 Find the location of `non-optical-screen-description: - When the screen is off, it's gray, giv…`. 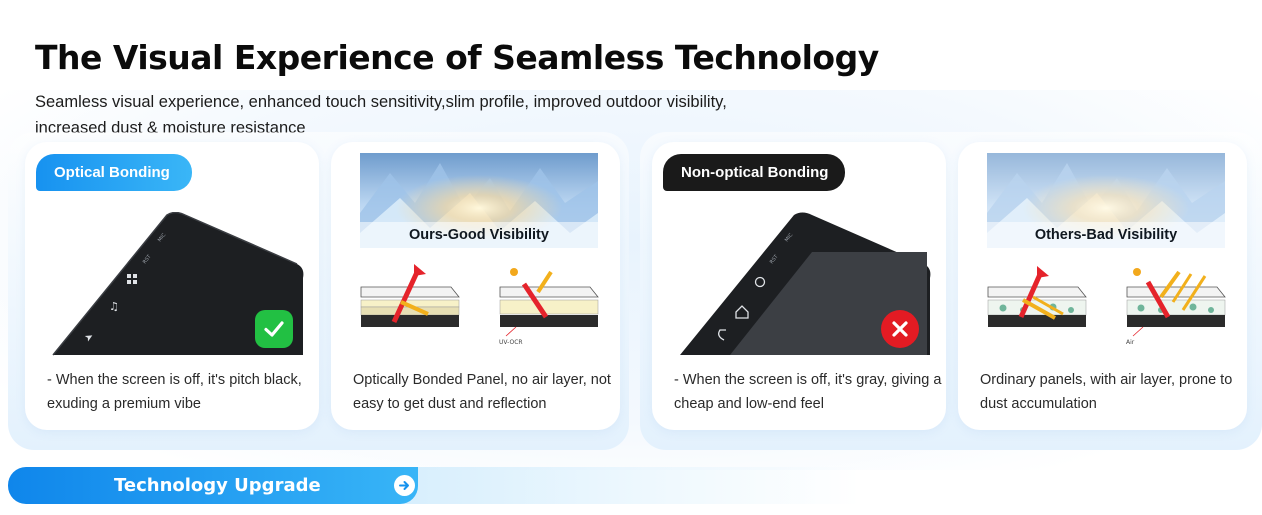

non-optical-screen-description: - When the screen is off, it's gray, giv… is located at coordinates (808, 392).